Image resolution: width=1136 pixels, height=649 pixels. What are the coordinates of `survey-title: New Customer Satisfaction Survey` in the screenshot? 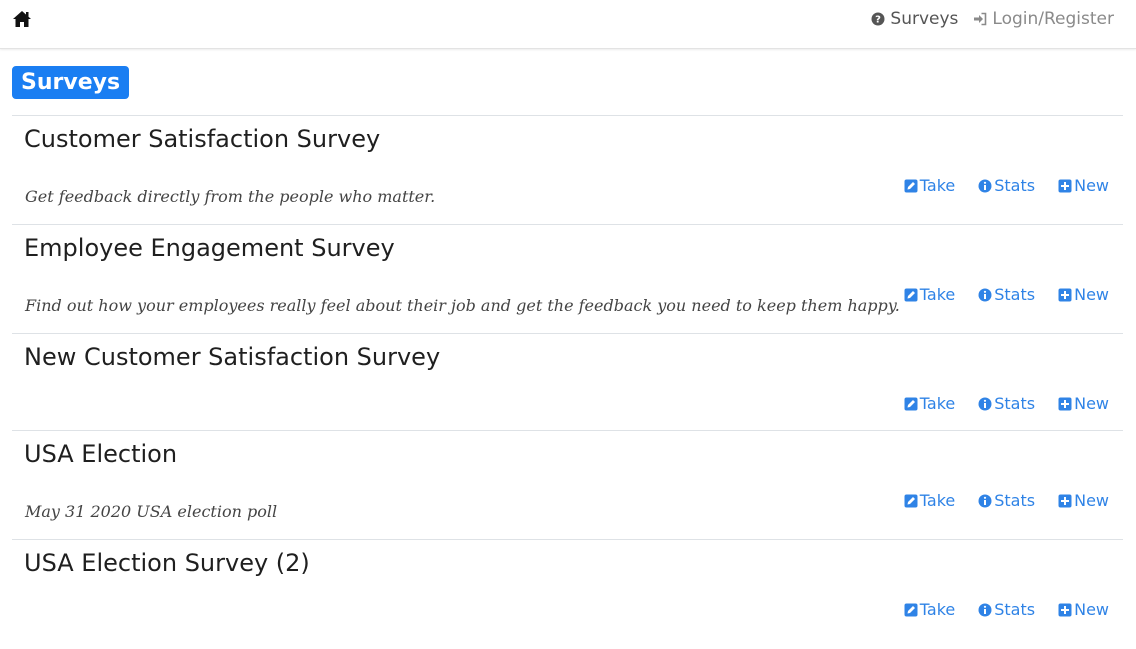 It's located at (232, 357).